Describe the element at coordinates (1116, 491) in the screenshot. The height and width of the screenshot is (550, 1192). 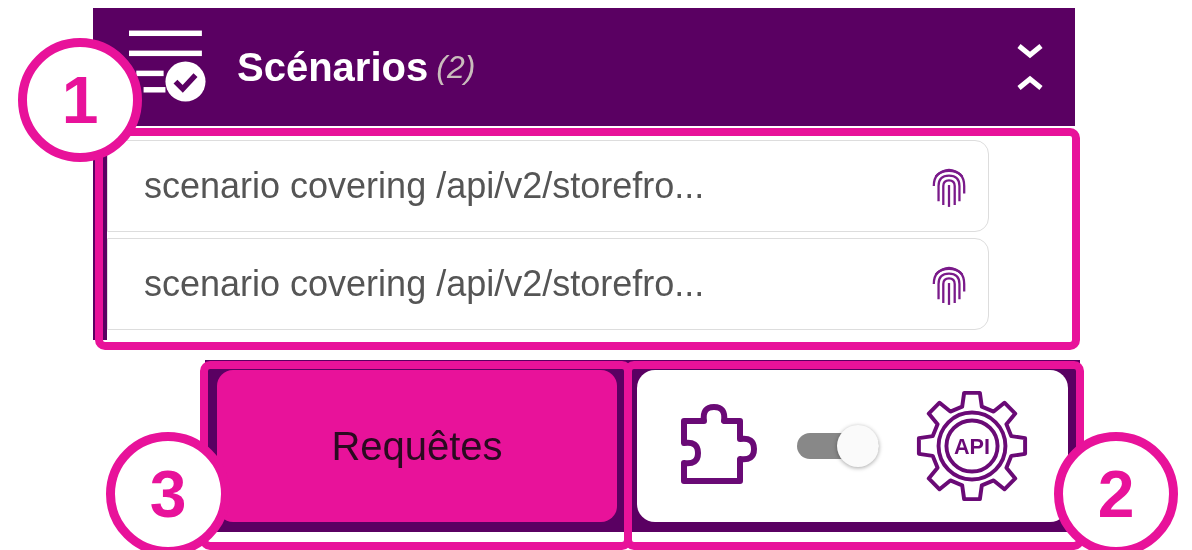
I see `callout-number: 2` at that location.